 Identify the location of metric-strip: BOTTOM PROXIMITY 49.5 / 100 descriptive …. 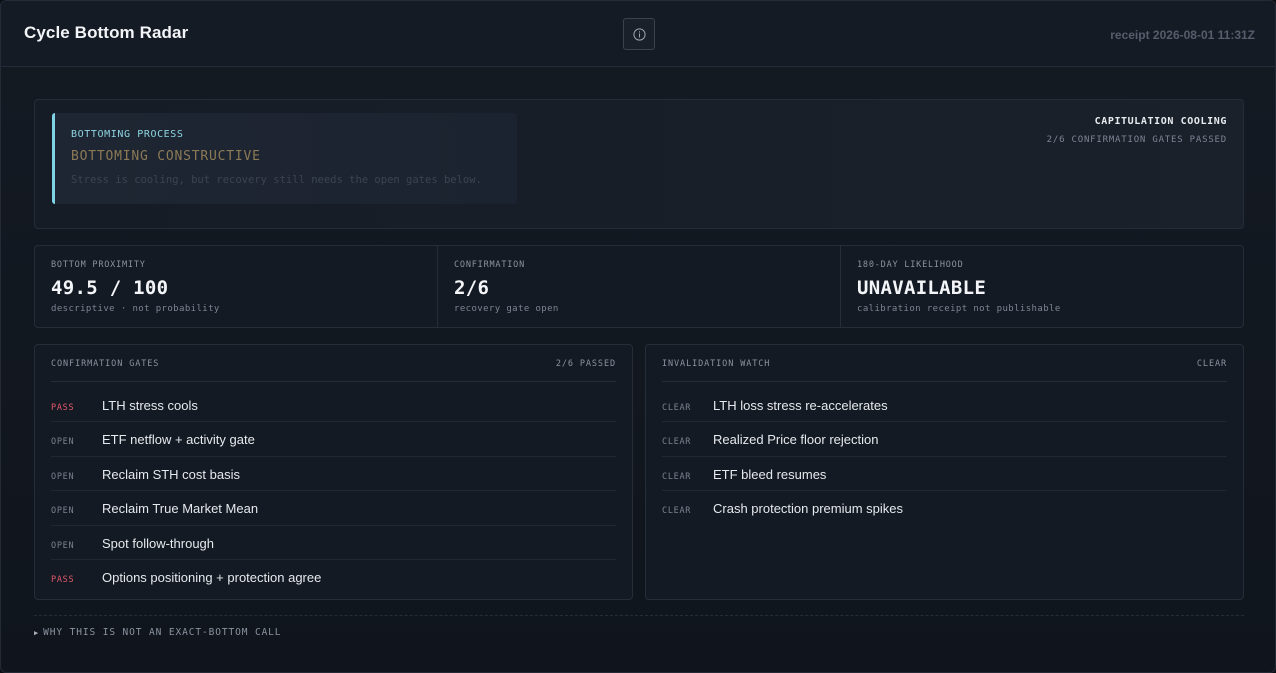
(639, 286).